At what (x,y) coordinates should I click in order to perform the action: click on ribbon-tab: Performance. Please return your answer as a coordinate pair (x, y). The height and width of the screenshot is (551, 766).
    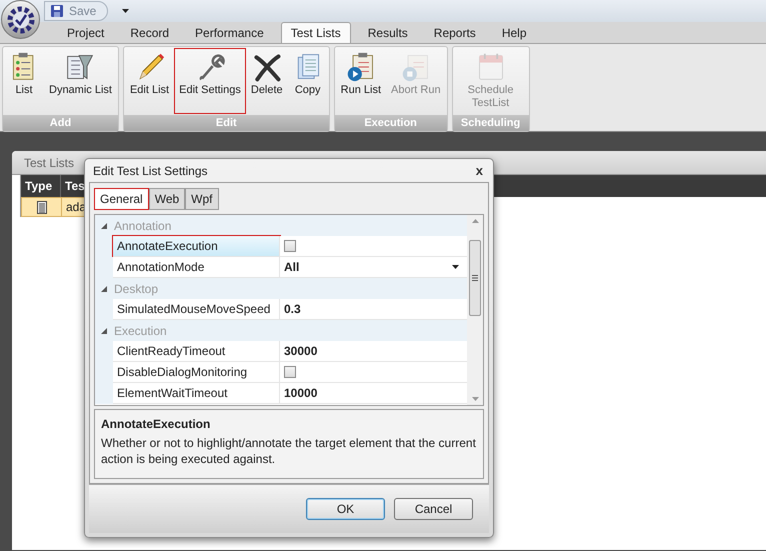
    Looking at the image, I should click on (229, 32).